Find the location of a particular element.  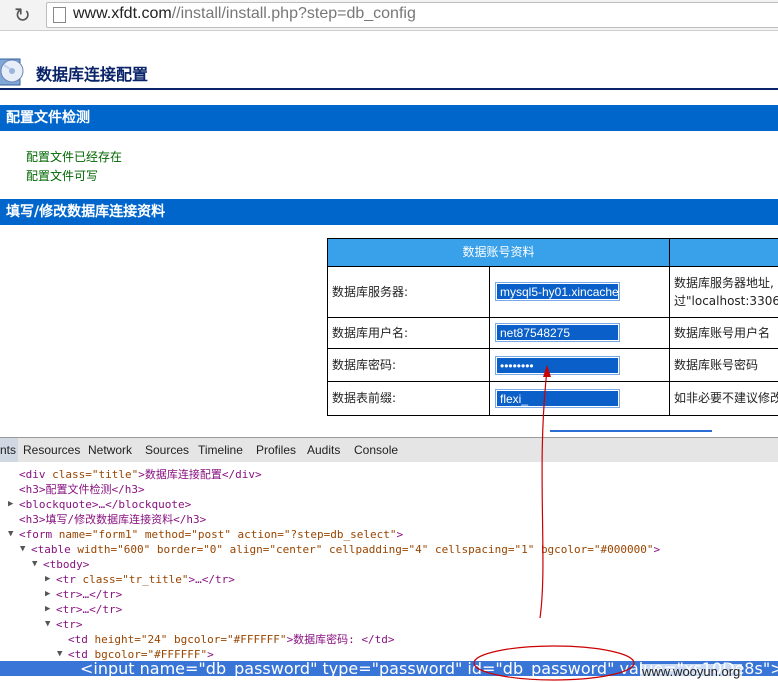

tab-network: Network is located at coordinates (110, 450).